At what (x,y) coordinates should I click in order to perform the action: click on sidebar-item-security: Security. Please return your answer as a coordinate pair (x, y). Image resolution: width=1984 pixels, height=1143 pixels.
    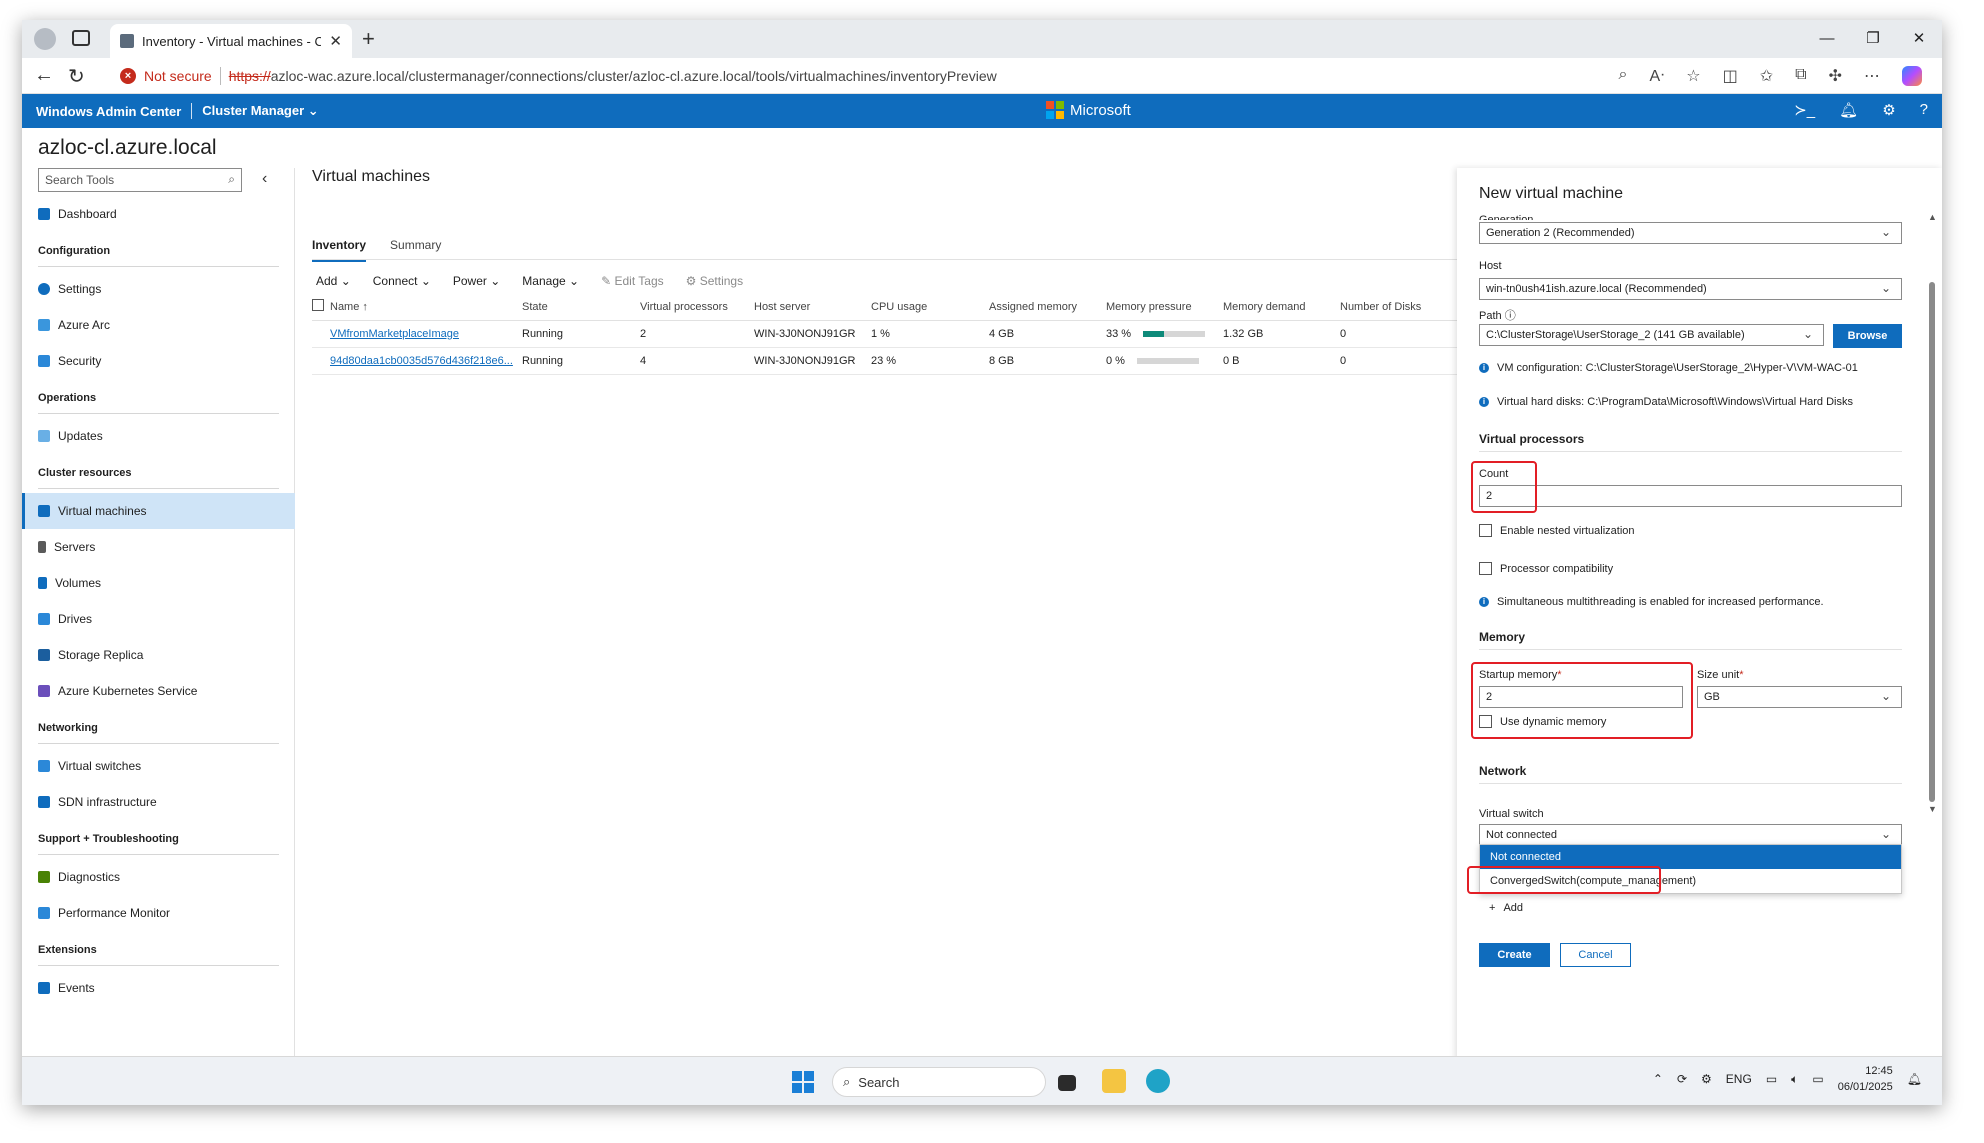
    Looking at the image, I should click on (158, 361).